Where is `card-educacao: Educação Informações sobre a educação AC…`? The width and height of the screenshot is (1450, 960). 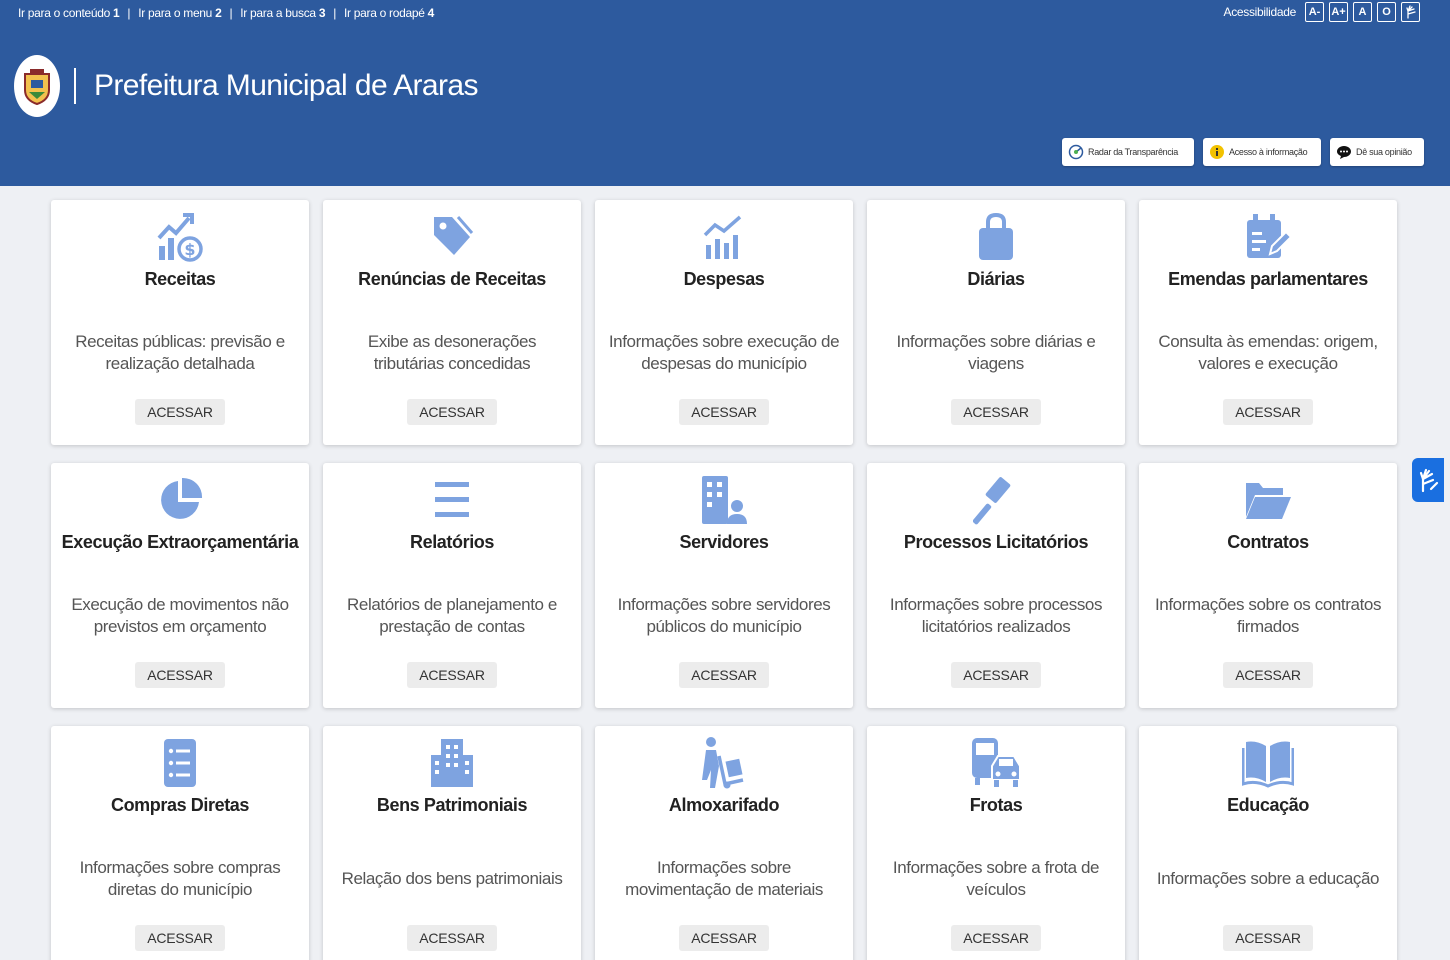
card-educacao: Educação Informações sobre a educação AC… is located at coordinates (1268, 843).